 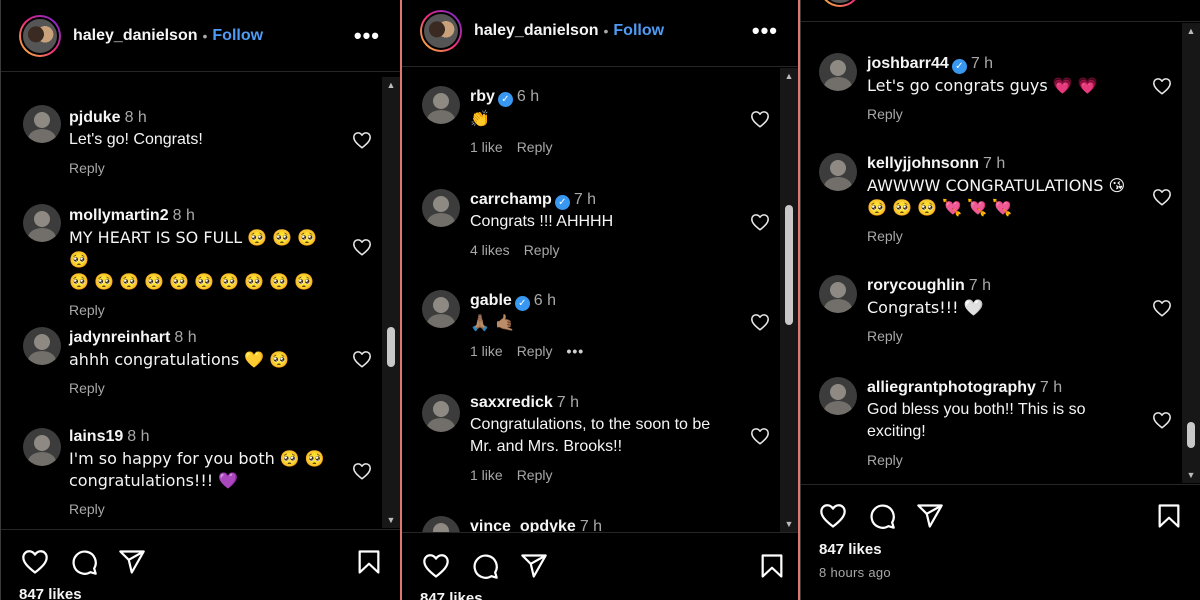 I want to click on comment-text: Congrats!!! 🤍, so click(x=925, y=307).